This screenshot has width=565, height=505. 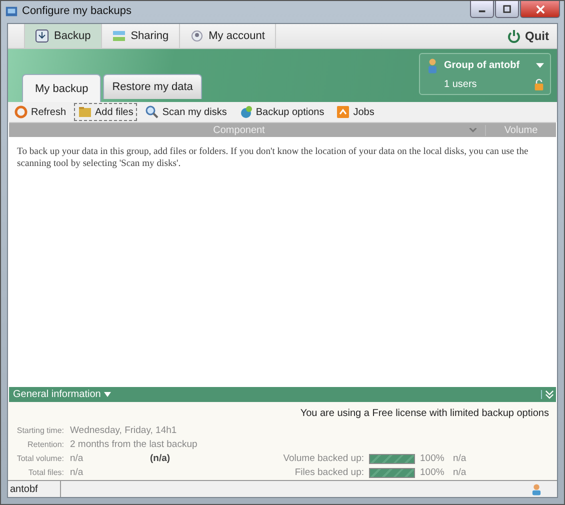 I want to click on main-tab: Backup, so click(x=63, y=36).